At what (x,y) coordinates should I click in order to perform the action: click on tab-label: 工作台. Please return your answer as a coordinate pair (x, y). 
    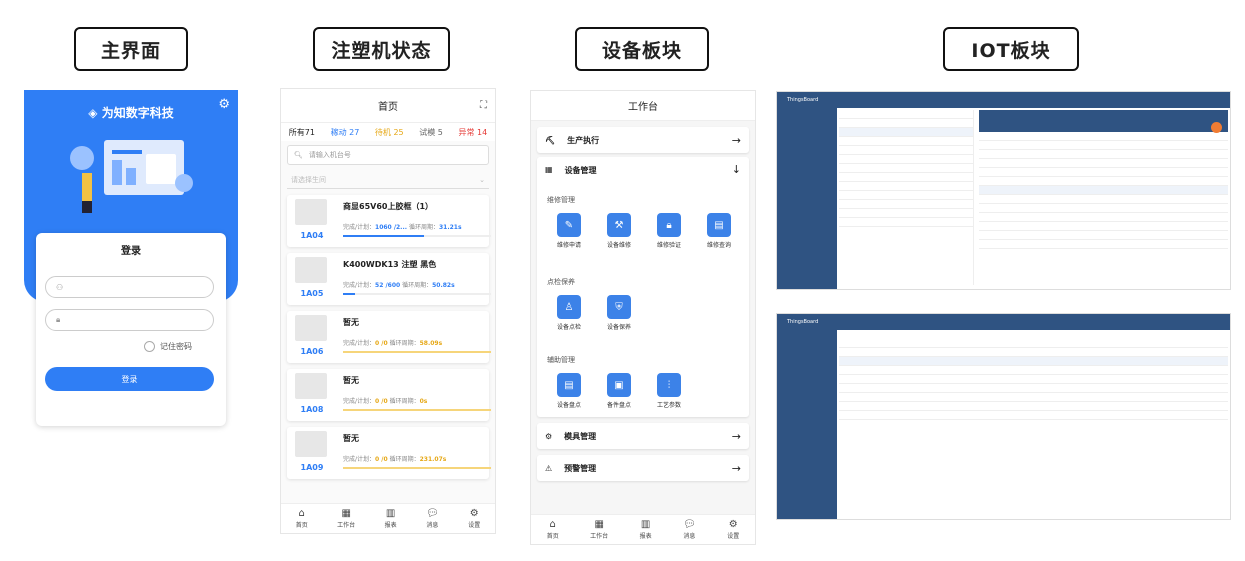
    Looking at the image, I should click on (599, 536).